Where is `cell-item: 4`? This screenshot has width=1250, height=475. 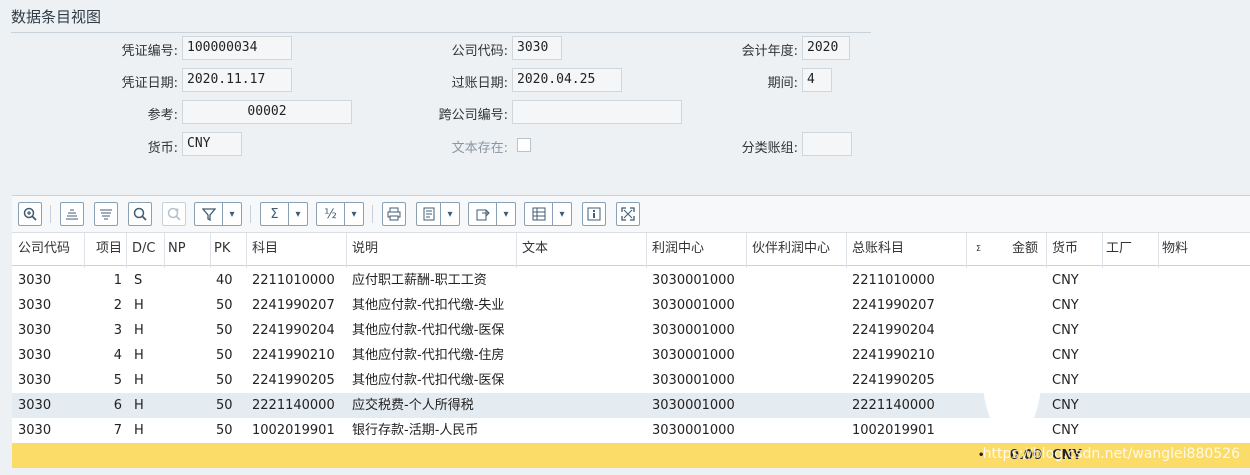
cell-item: 4 is located at coordinates (117, 355).